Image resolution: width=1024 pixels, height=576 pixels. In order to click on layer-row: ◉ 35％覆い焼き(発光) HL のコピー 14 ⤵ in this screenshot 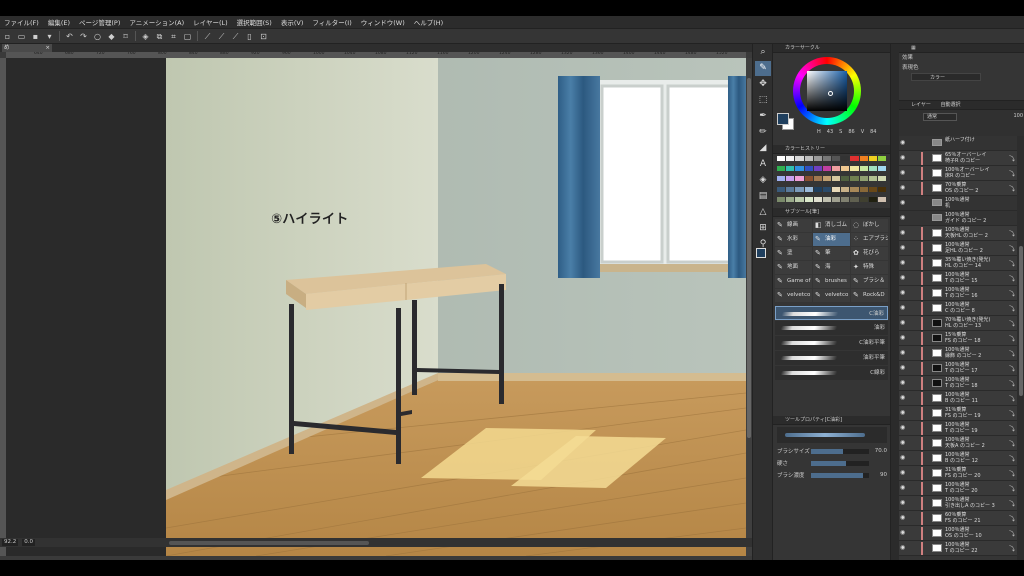, I will do `click(958, 263)`.